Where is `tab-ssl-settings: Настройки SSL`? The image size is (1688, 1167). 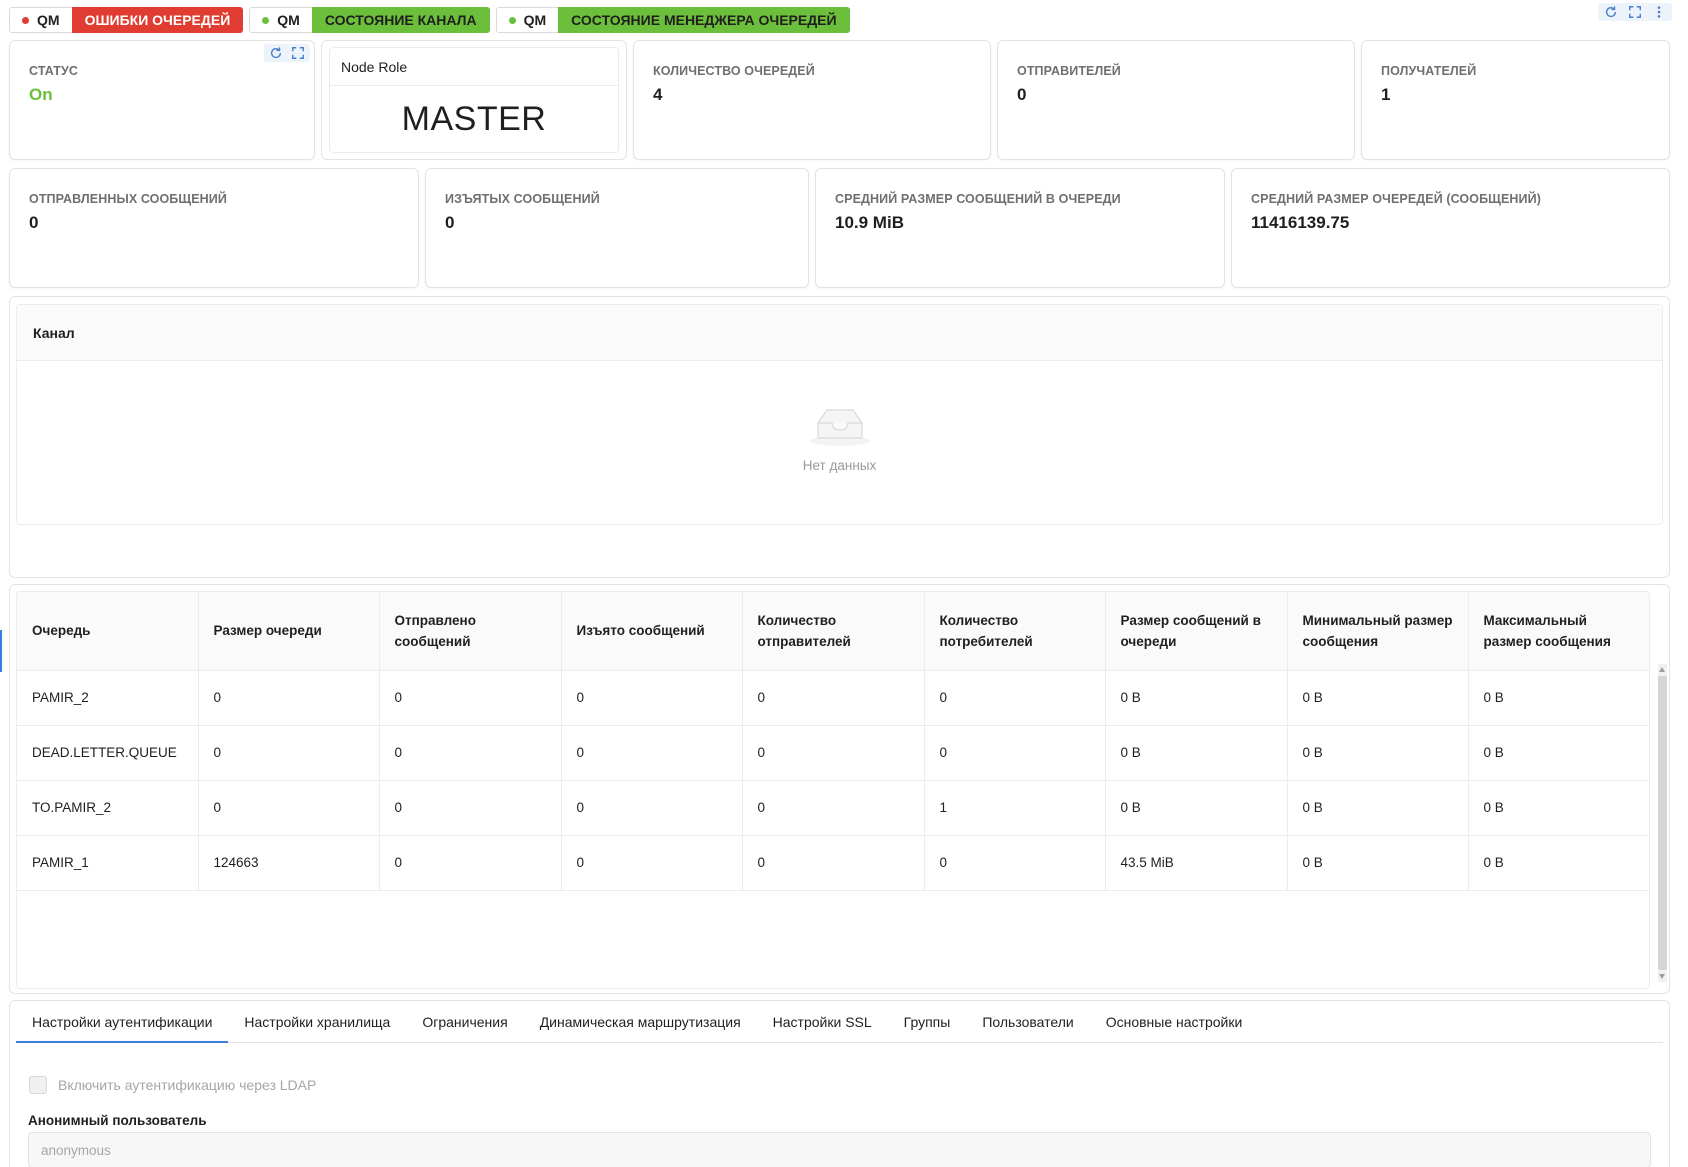
tab-ssl-settings: Настройки SSL is located at coordinates (822, 1027).